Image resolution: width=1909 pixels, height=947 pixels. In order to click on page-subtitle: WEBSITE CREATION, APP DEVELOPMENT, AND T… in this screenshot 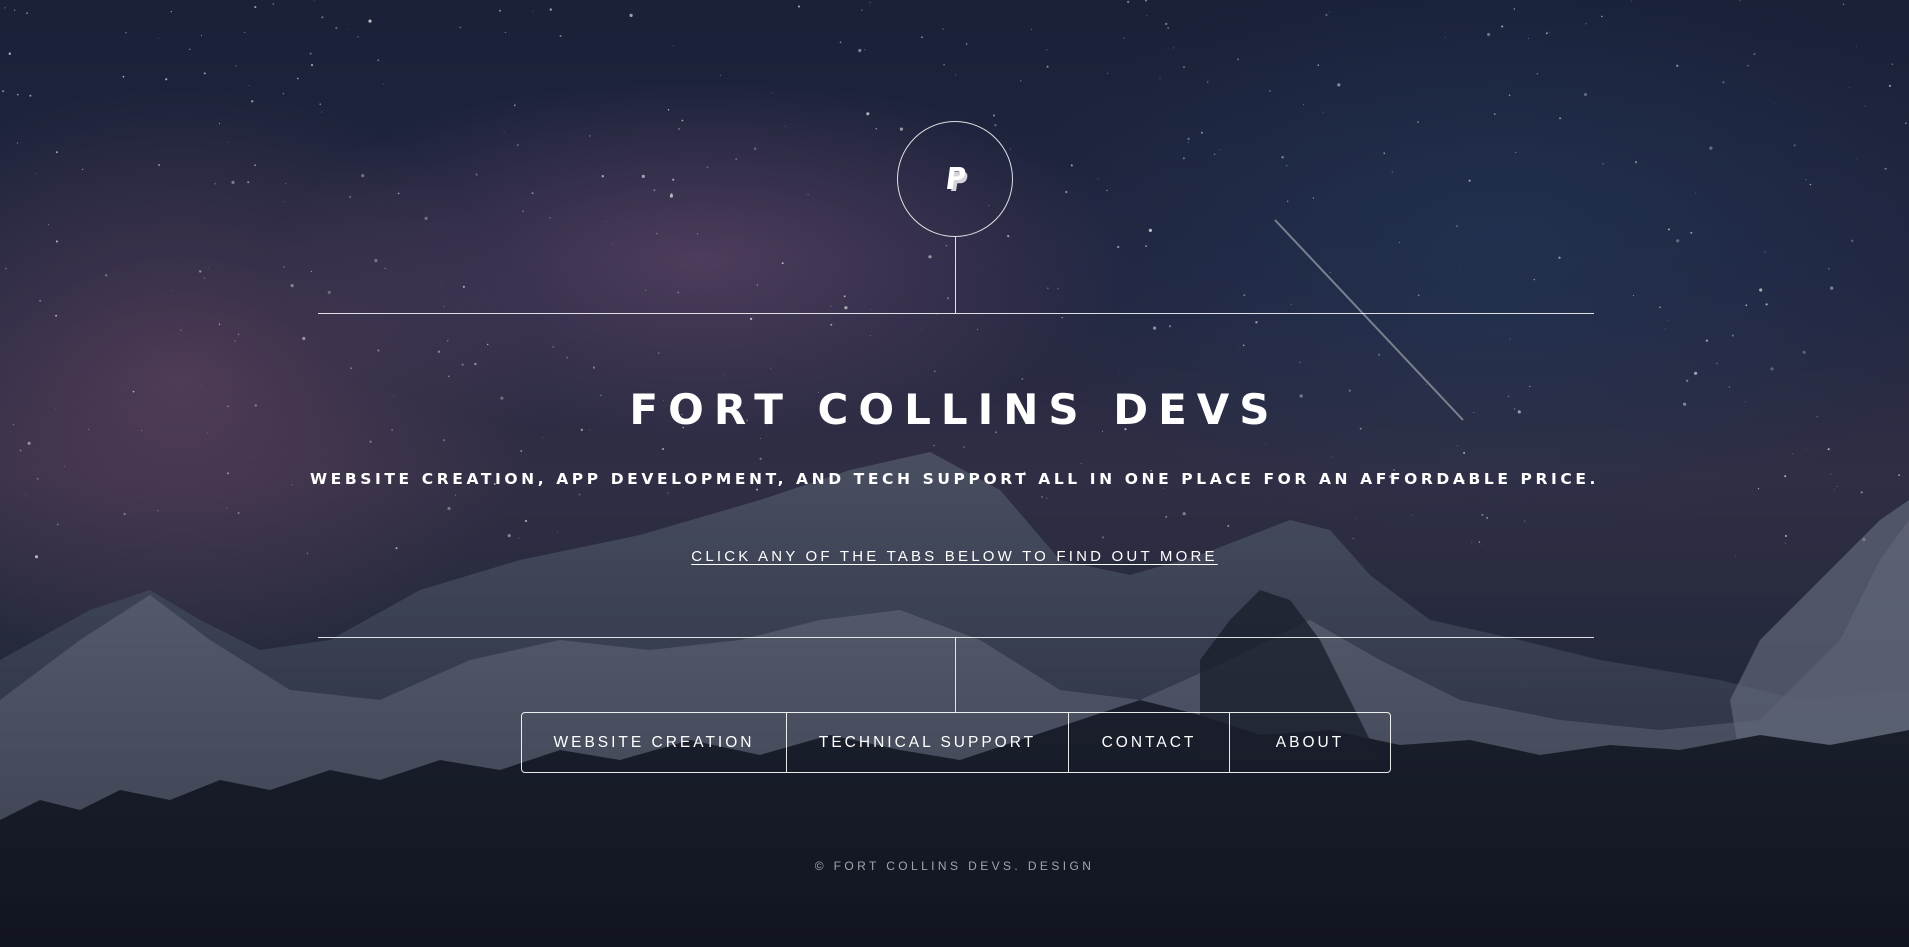, I will do `click(954, 479)`.